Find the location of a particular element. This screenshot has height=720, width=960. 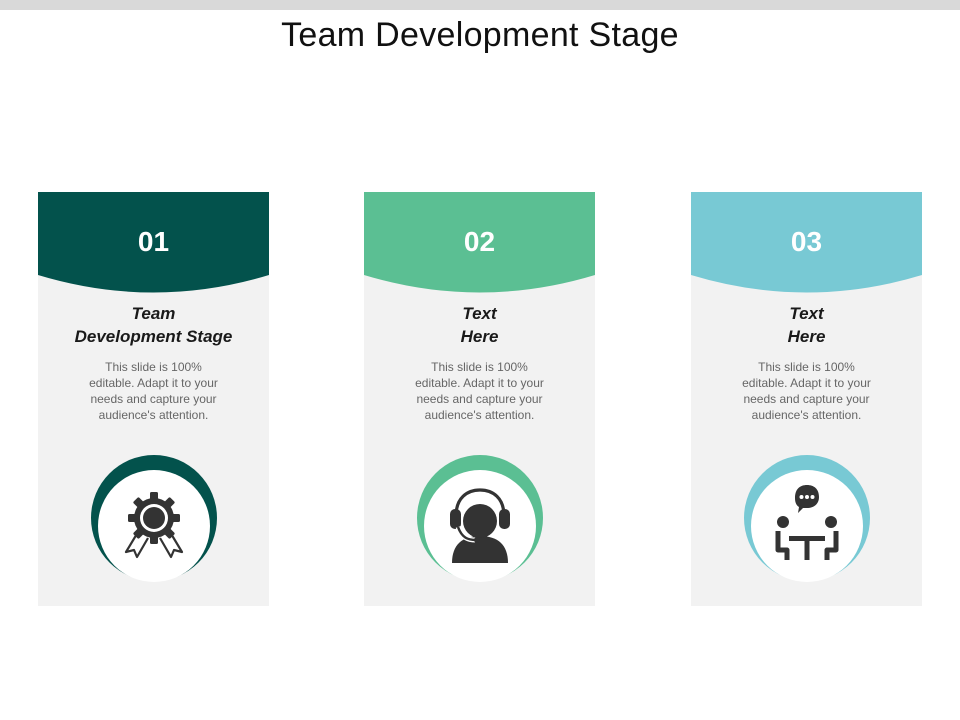

card-header: 02 is located at coordinates (479, 247).